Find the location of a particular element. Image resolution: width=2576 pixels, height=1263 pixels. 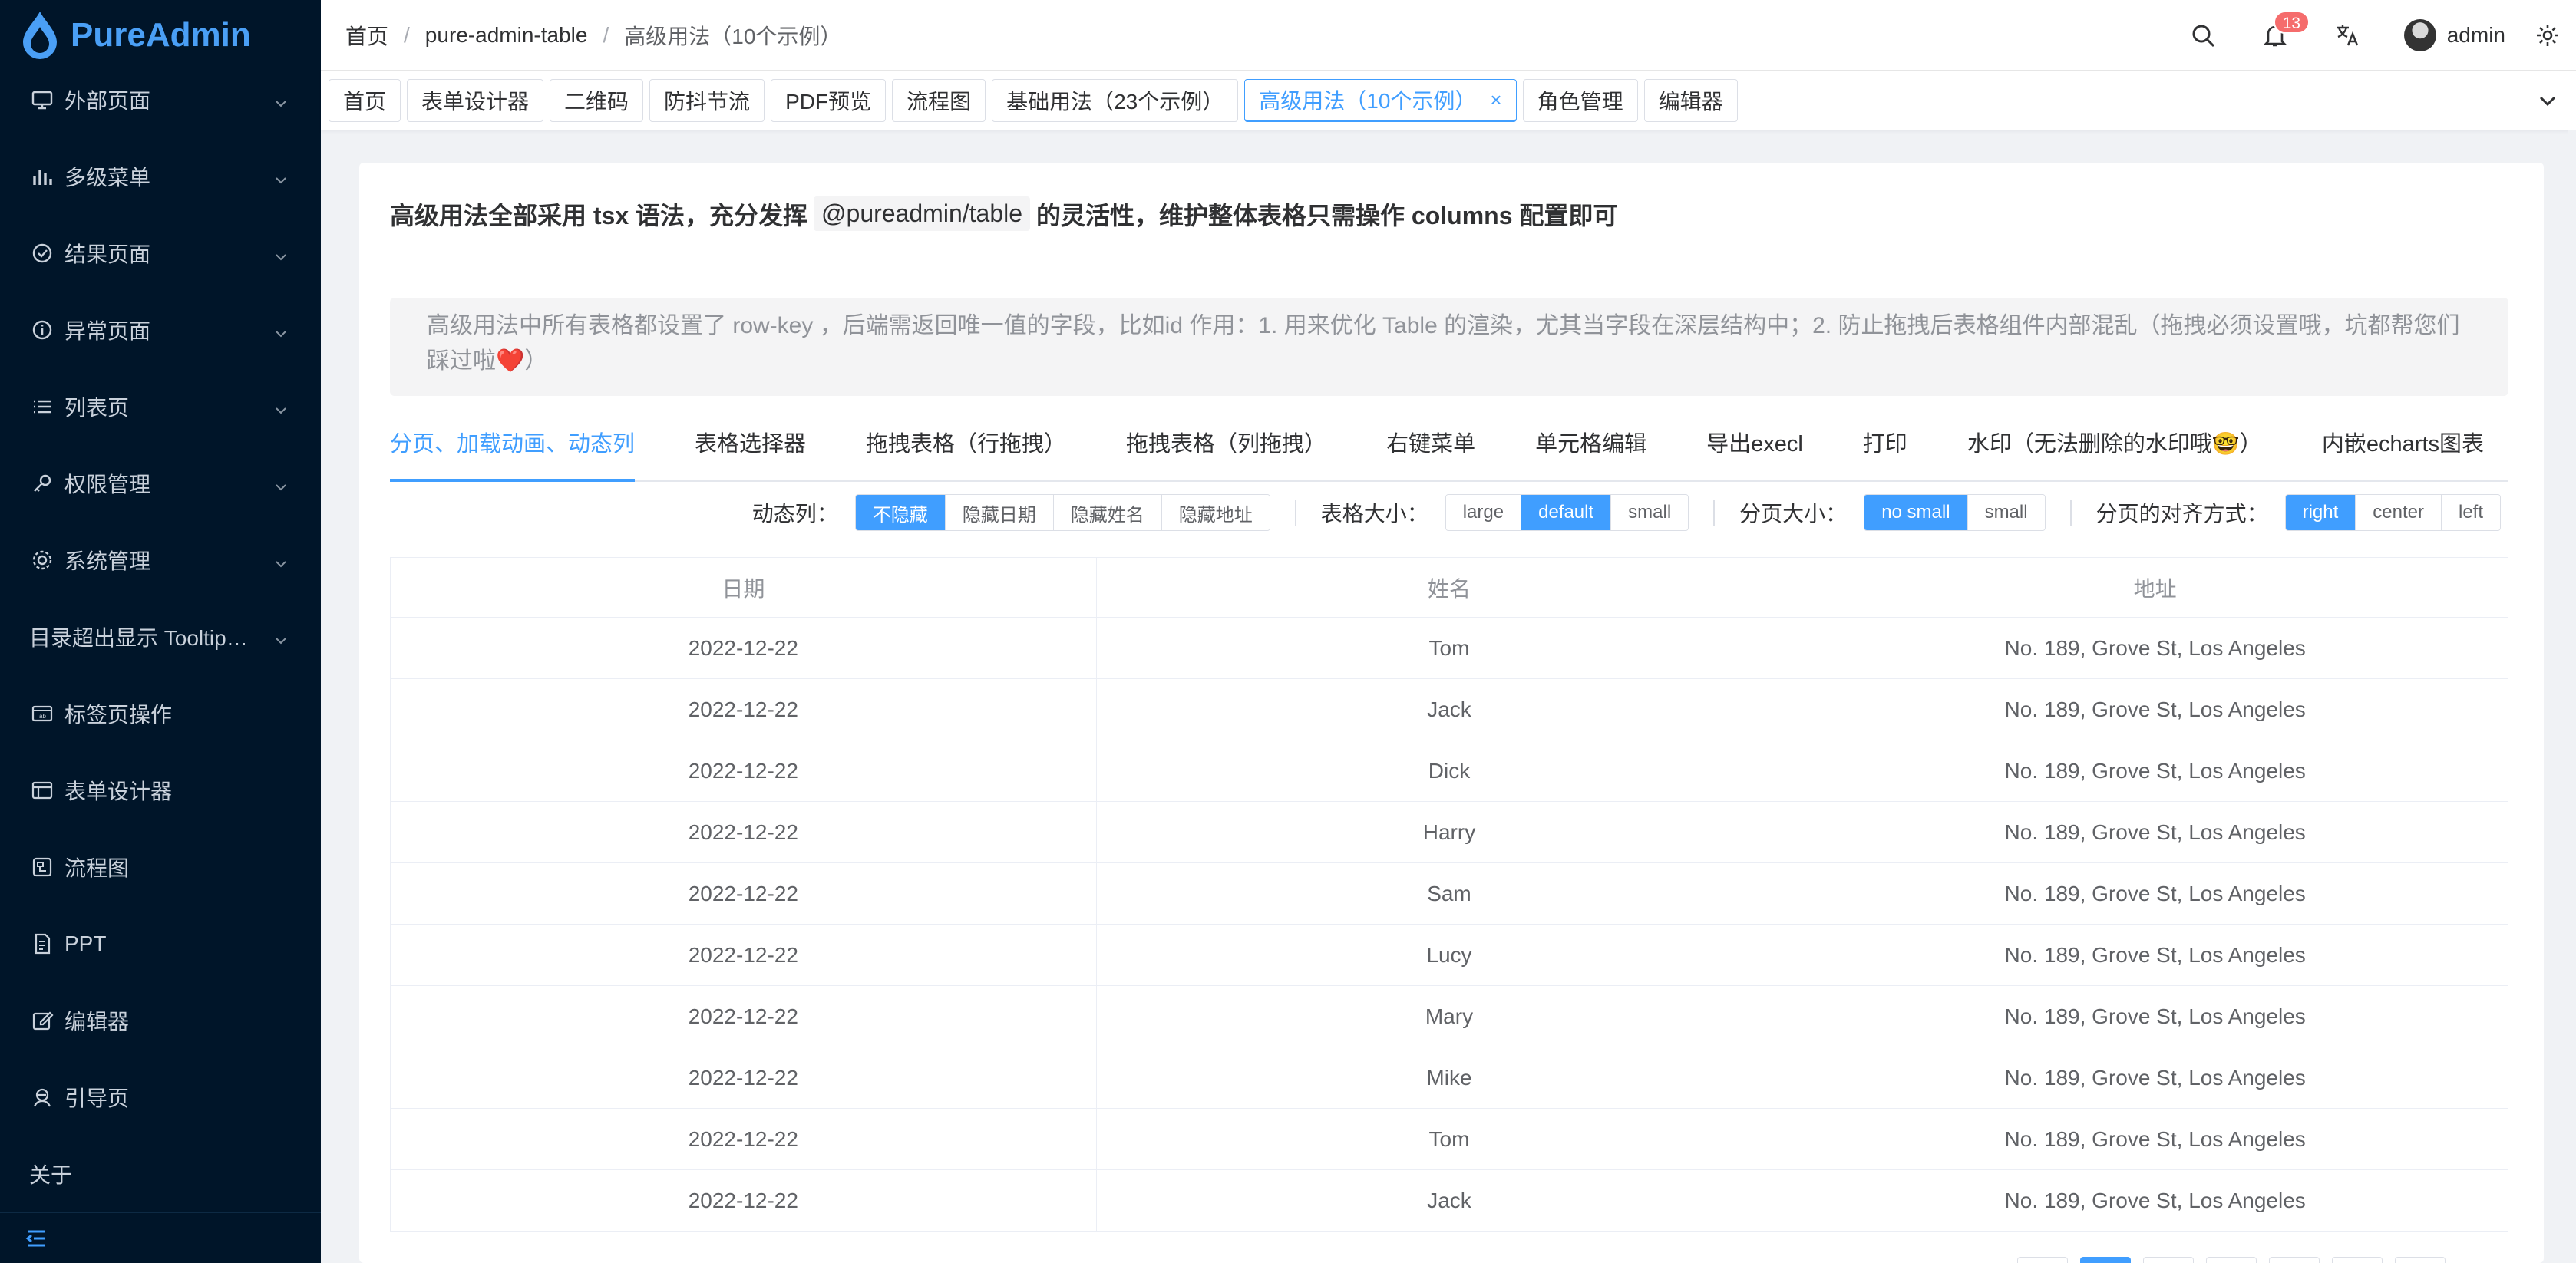

example-tab: 右键菜单 is located at coordinates (1430, 451).